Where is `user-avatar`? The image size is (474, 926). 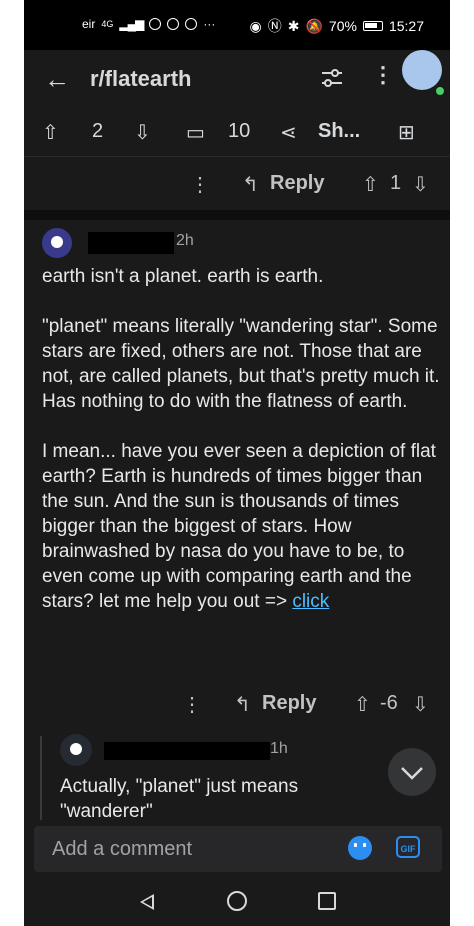
user-avatar is located at coordinates (422, 70).